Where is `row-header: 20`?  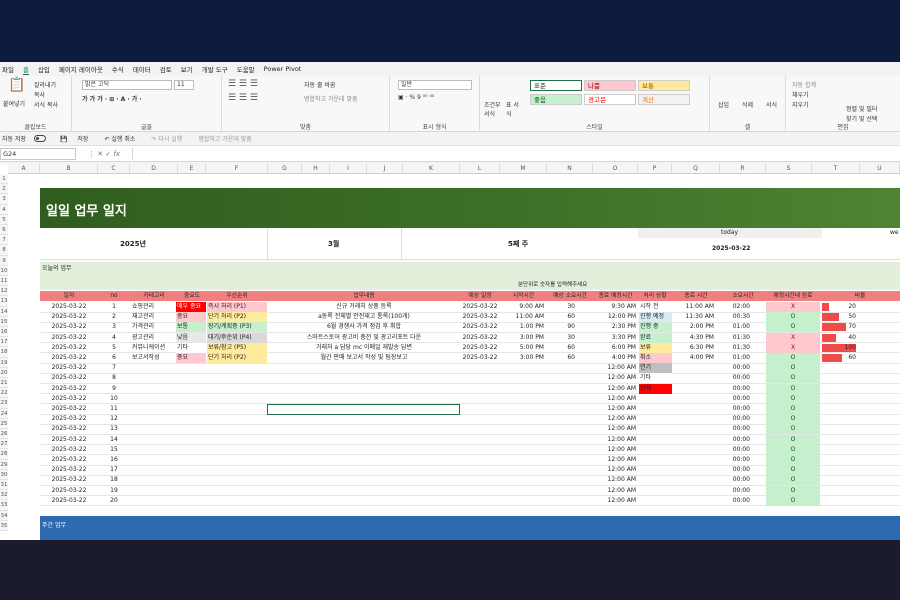
row-header: 20 is located at coordinates (4, 372).